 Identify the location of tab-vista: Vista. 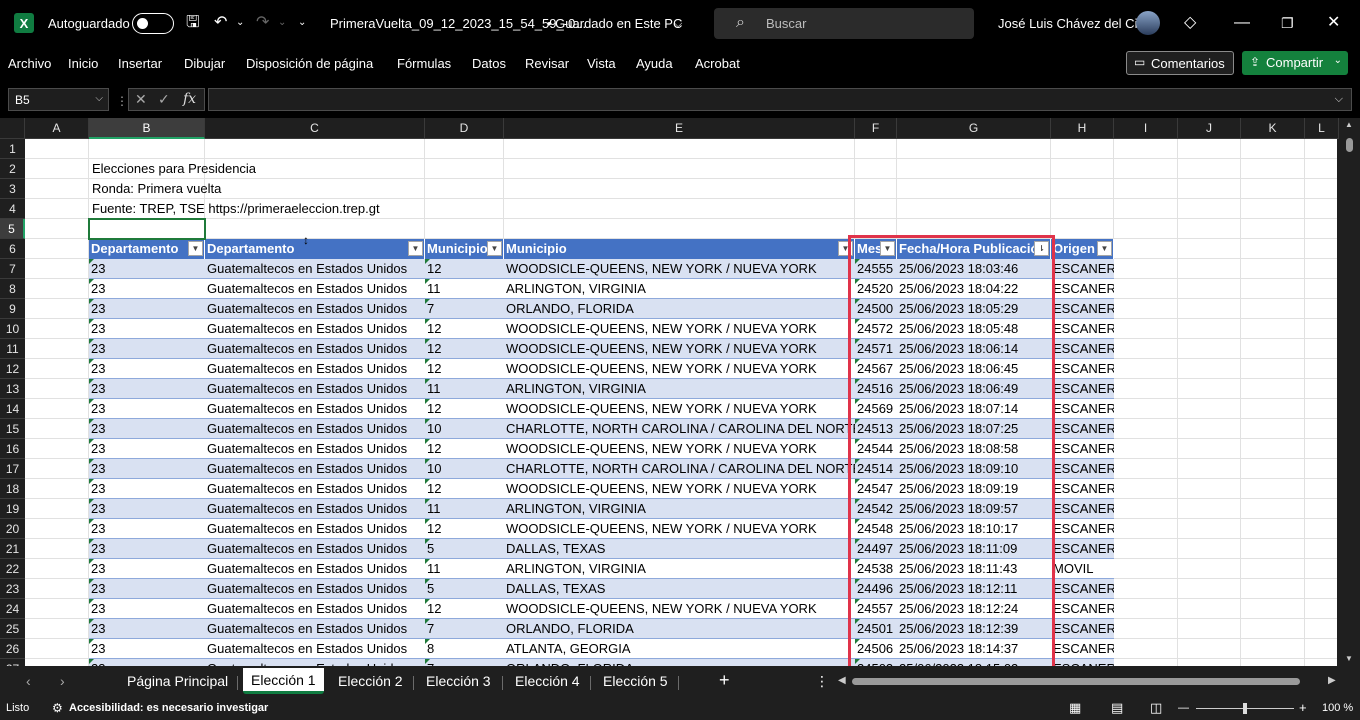
(601, 63).